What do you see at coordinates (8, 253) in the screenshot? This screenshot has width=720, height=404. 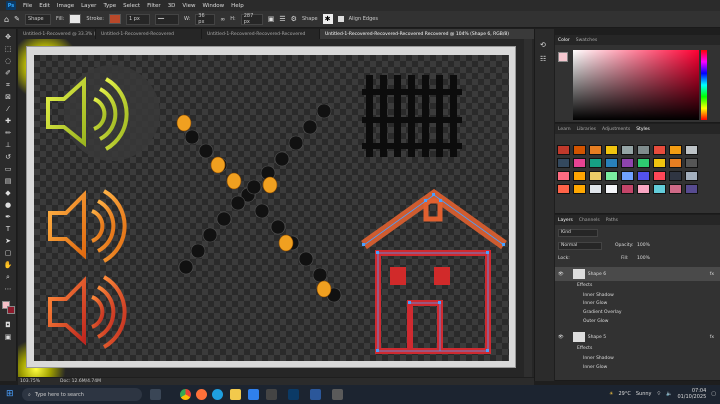 I see `shape-tool-icon: ▢` at bounding box center [8, 253].